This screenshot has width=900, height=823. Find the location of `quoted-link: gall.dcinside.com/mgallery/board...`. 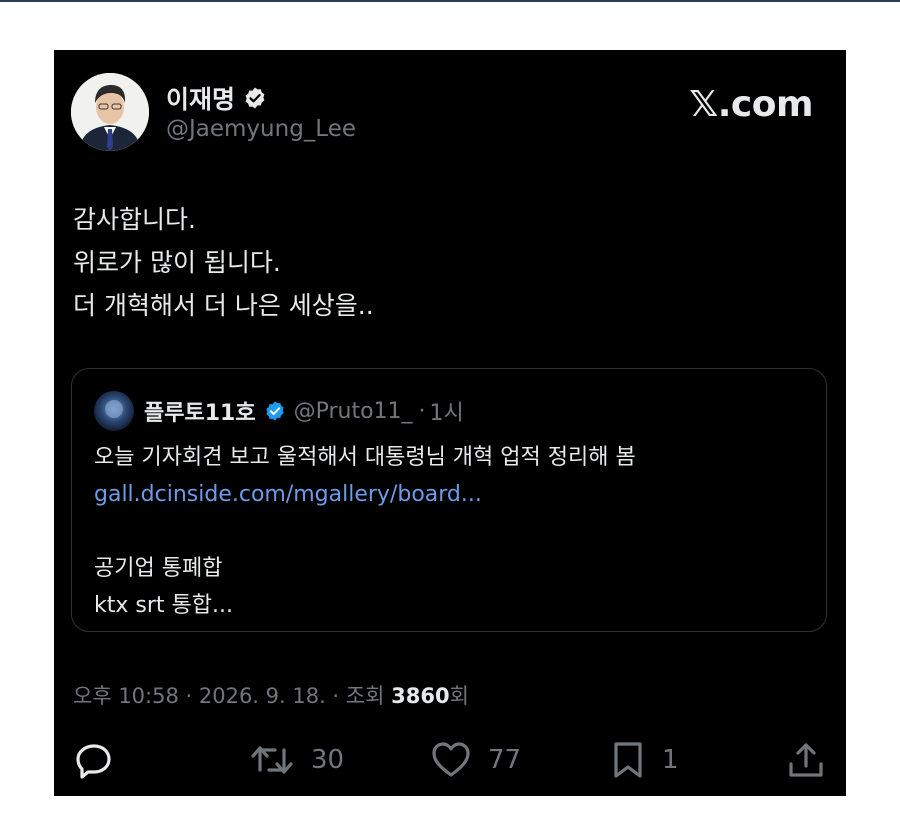

quoted-link: gall.dcinside.com/mgallery/board... is located at coordinates (365, 494).